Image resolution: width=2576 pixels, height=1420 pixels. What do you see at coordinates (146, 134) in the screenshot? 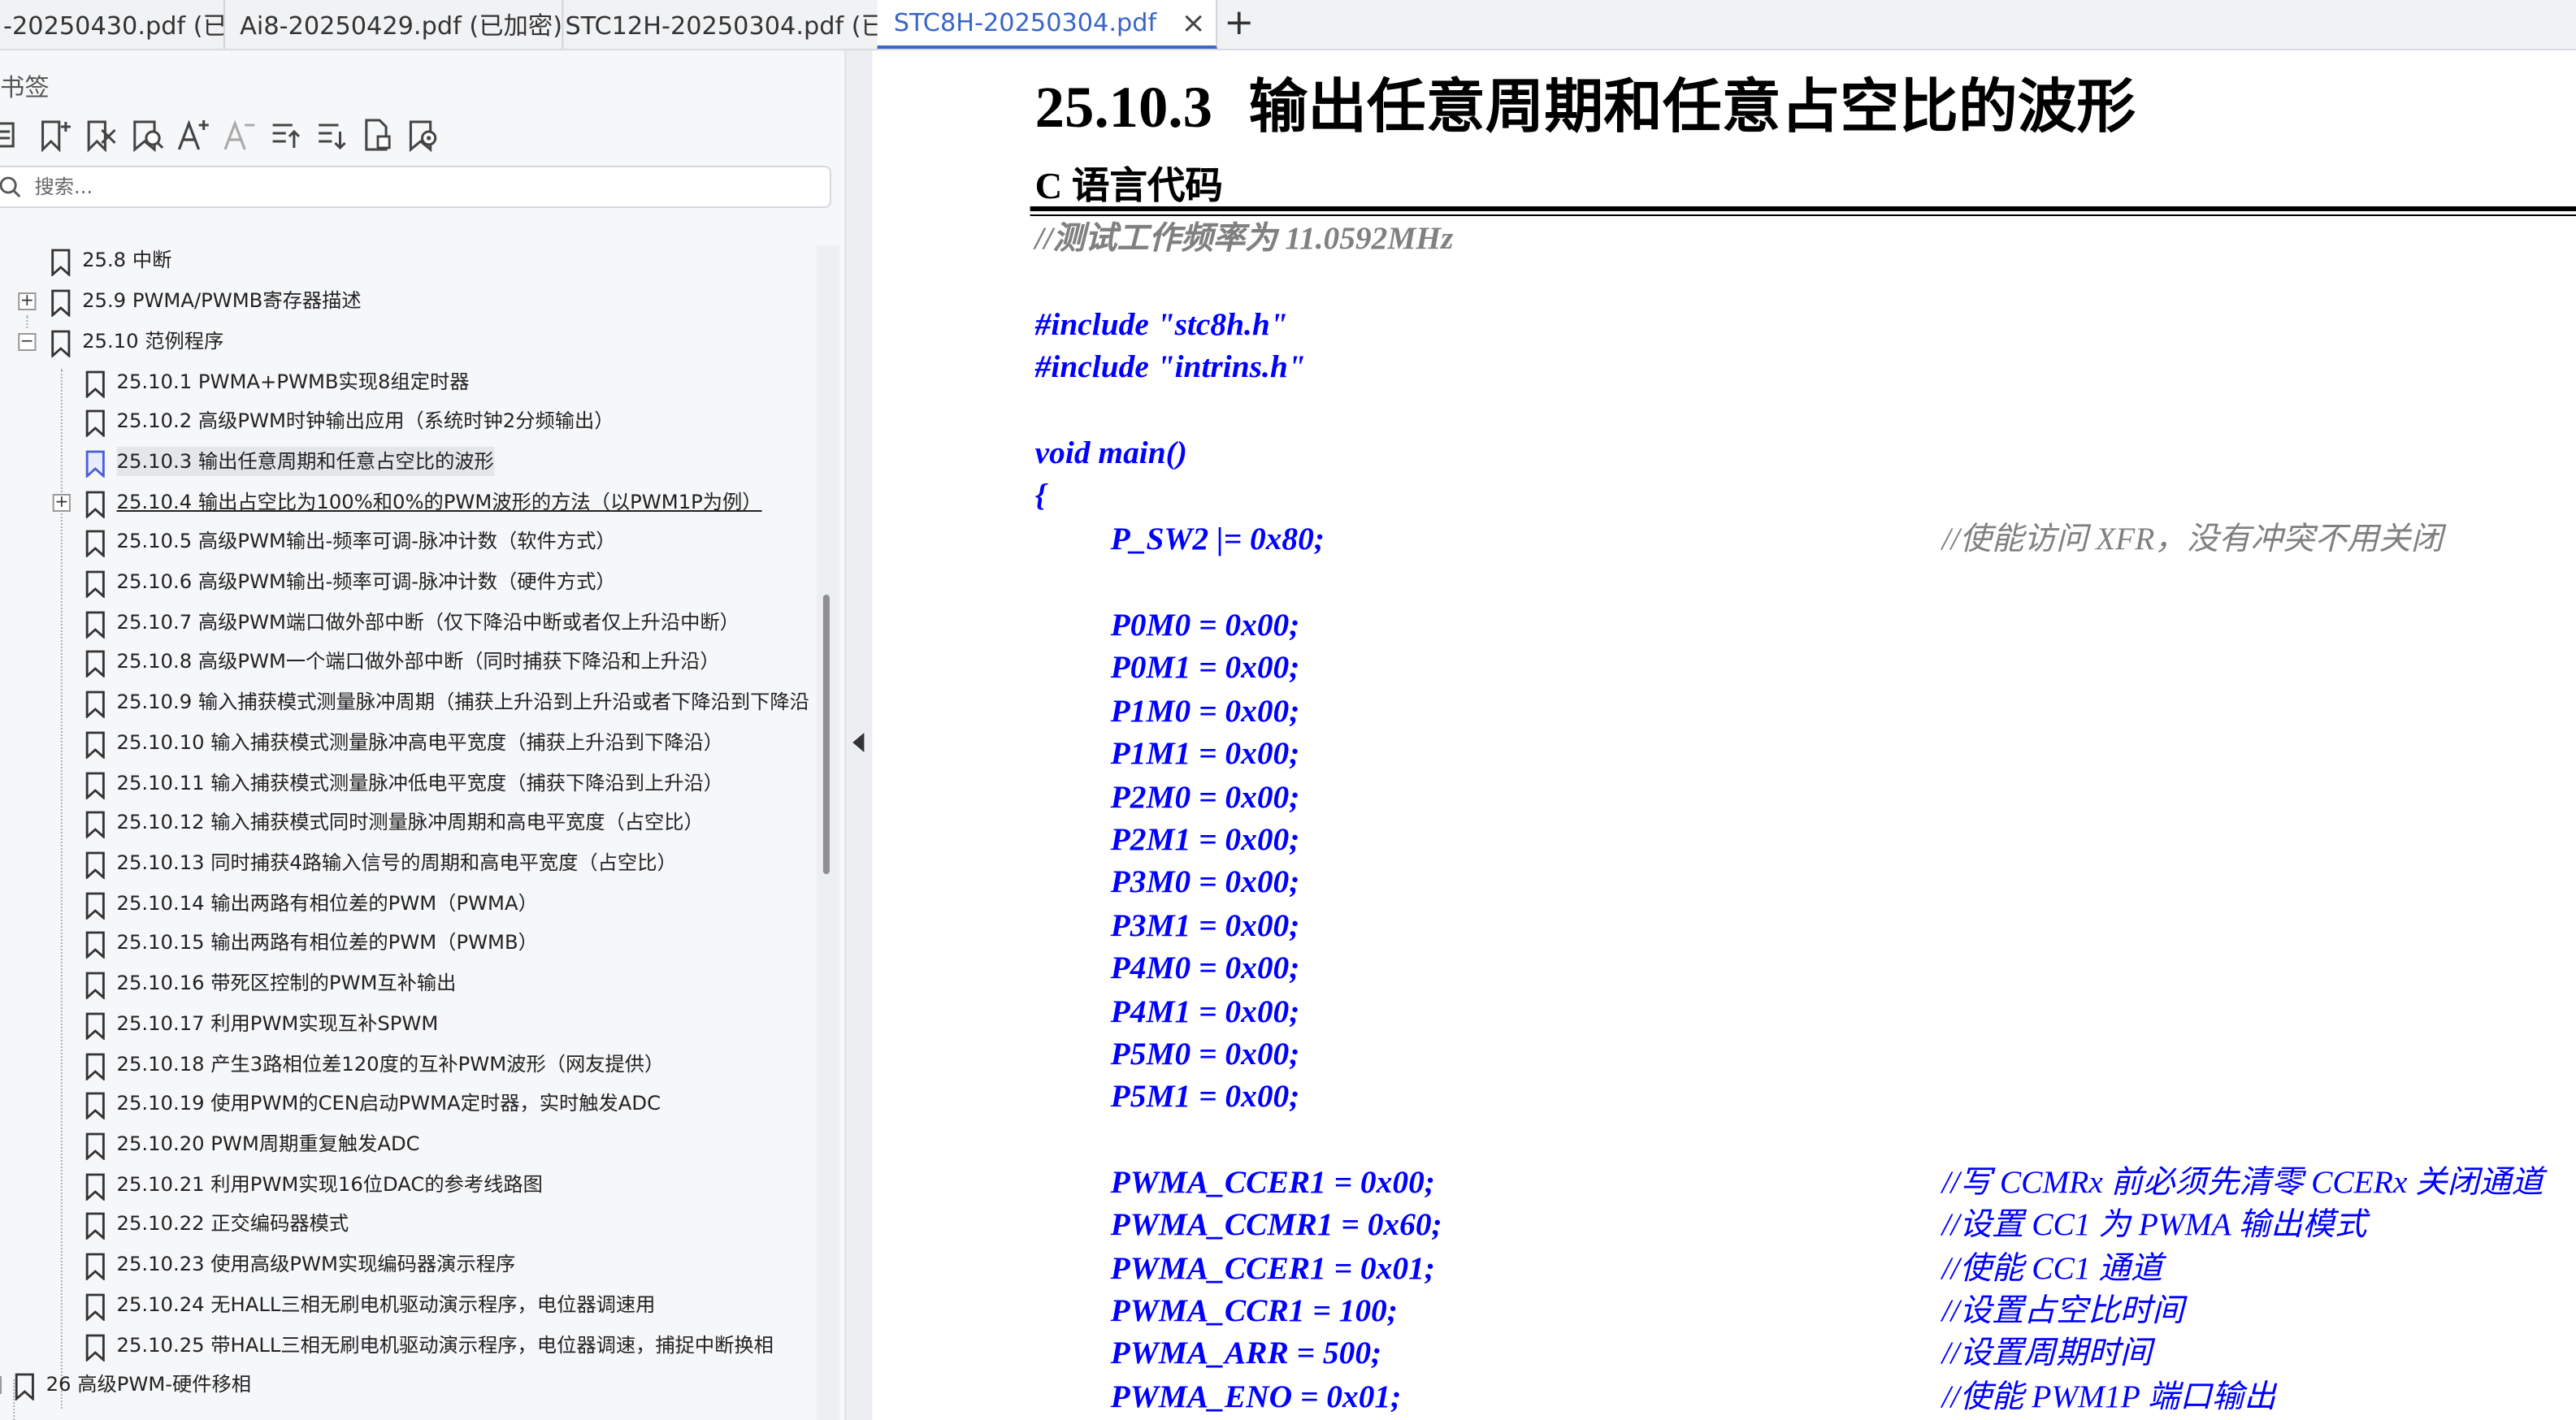
I see `find-bookmark-icon` at bounding box center [146, 134].